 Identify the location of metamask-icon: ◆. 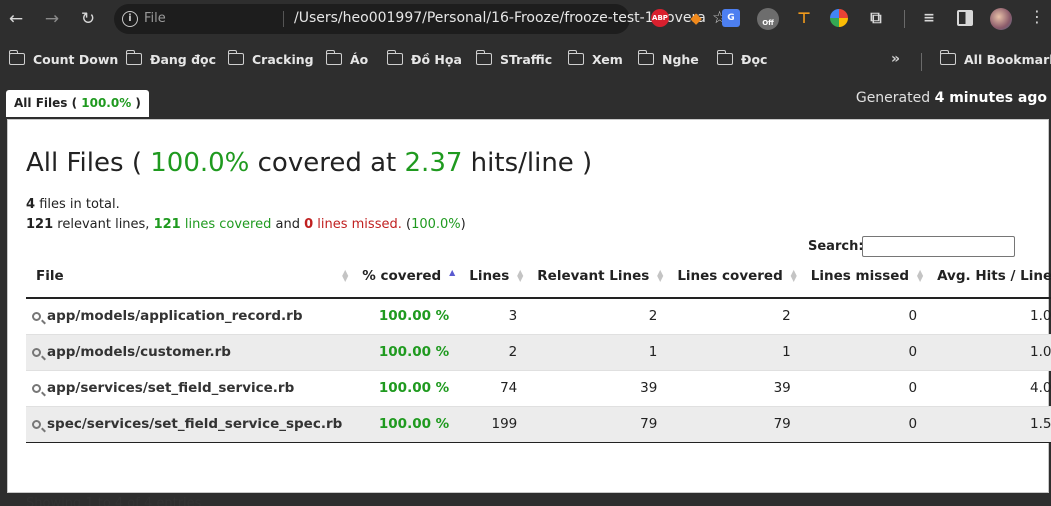
(696, 18).